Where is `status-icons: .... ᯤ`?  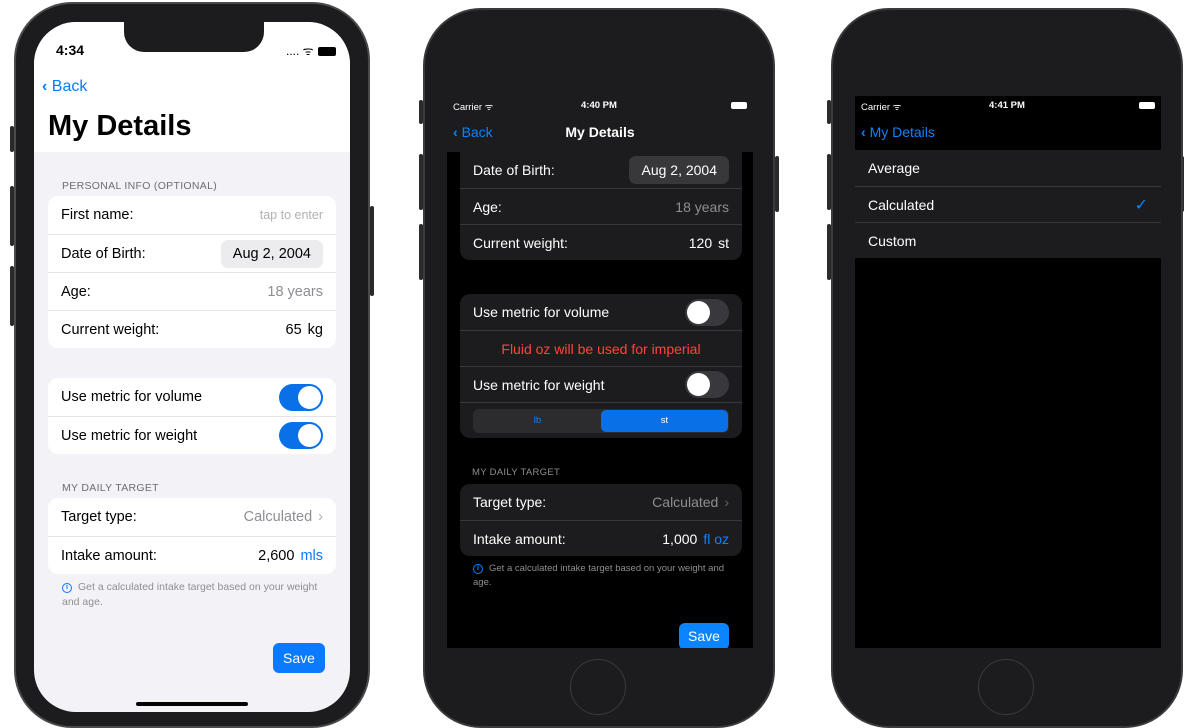
status-icons: .... ᯤ is located at coordinates (311, 50).